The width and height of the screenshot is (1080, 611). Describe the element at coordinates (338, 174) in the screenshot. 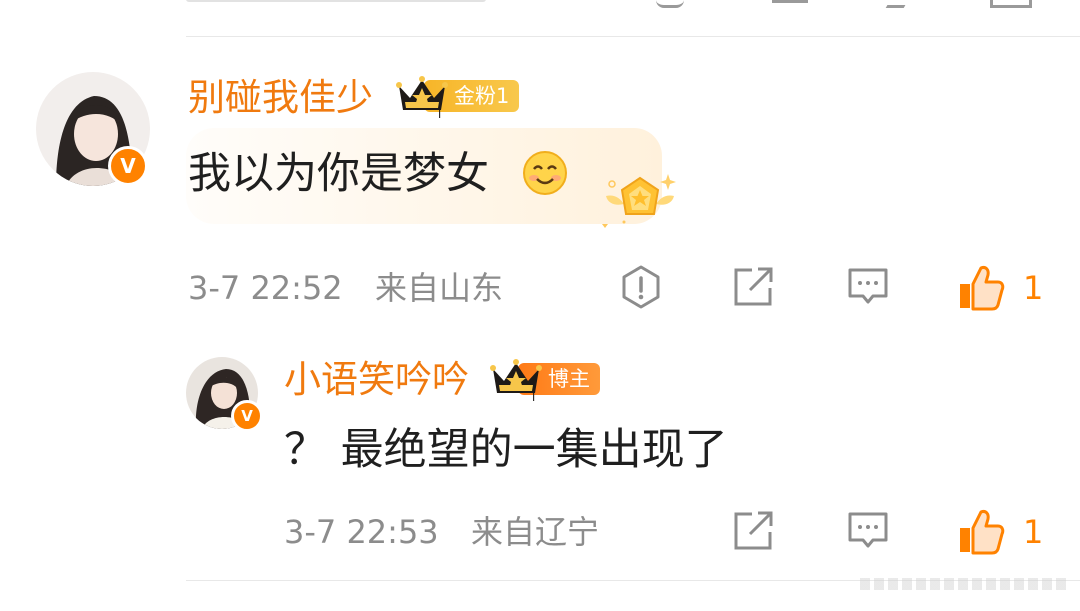

I see `comment-text: 我以为你是梦女` at that location.